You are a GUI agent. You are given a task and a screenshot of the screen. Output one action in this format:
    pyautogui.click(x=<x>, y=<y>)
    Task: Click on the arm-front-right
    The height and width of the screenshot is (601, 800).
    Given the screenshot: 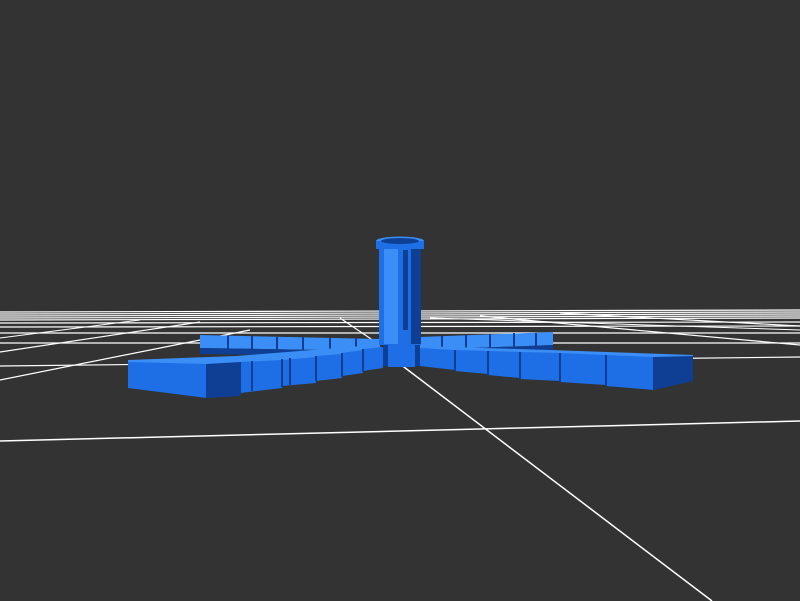 What is the action you would take?
    pyautogui.click(x=554, y=368)
    